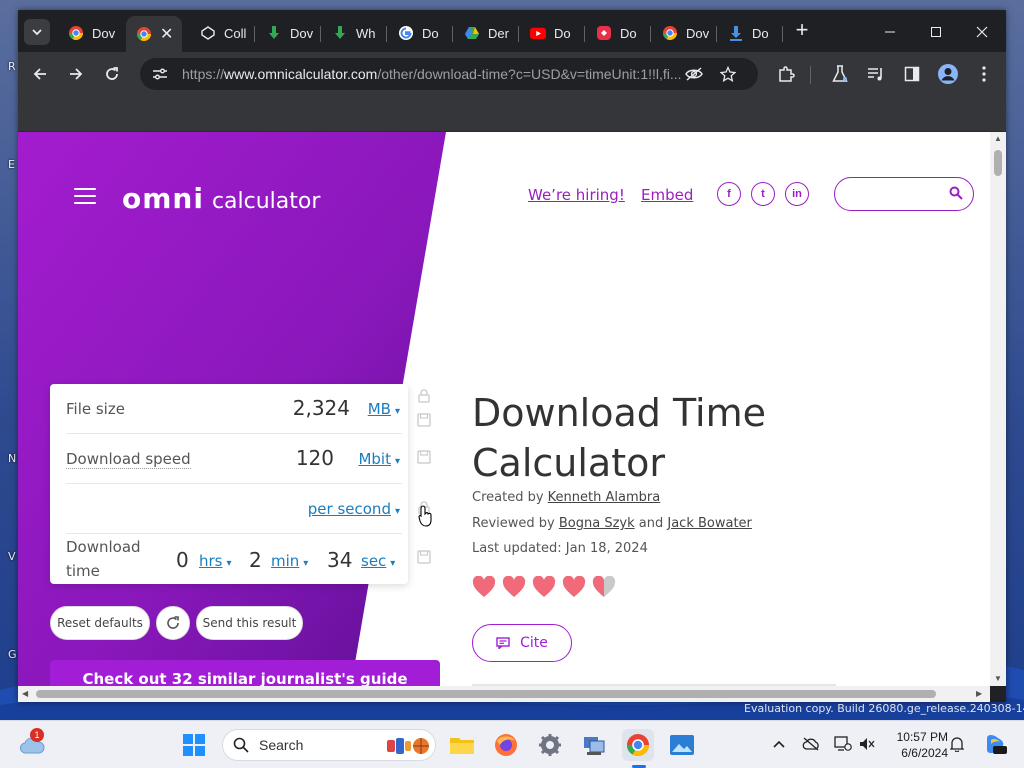 The height and width of the screenshot is (768, 1024). Describe the element at coordinates (76, 74) in the screenshot. I see `forward-button` at that location.